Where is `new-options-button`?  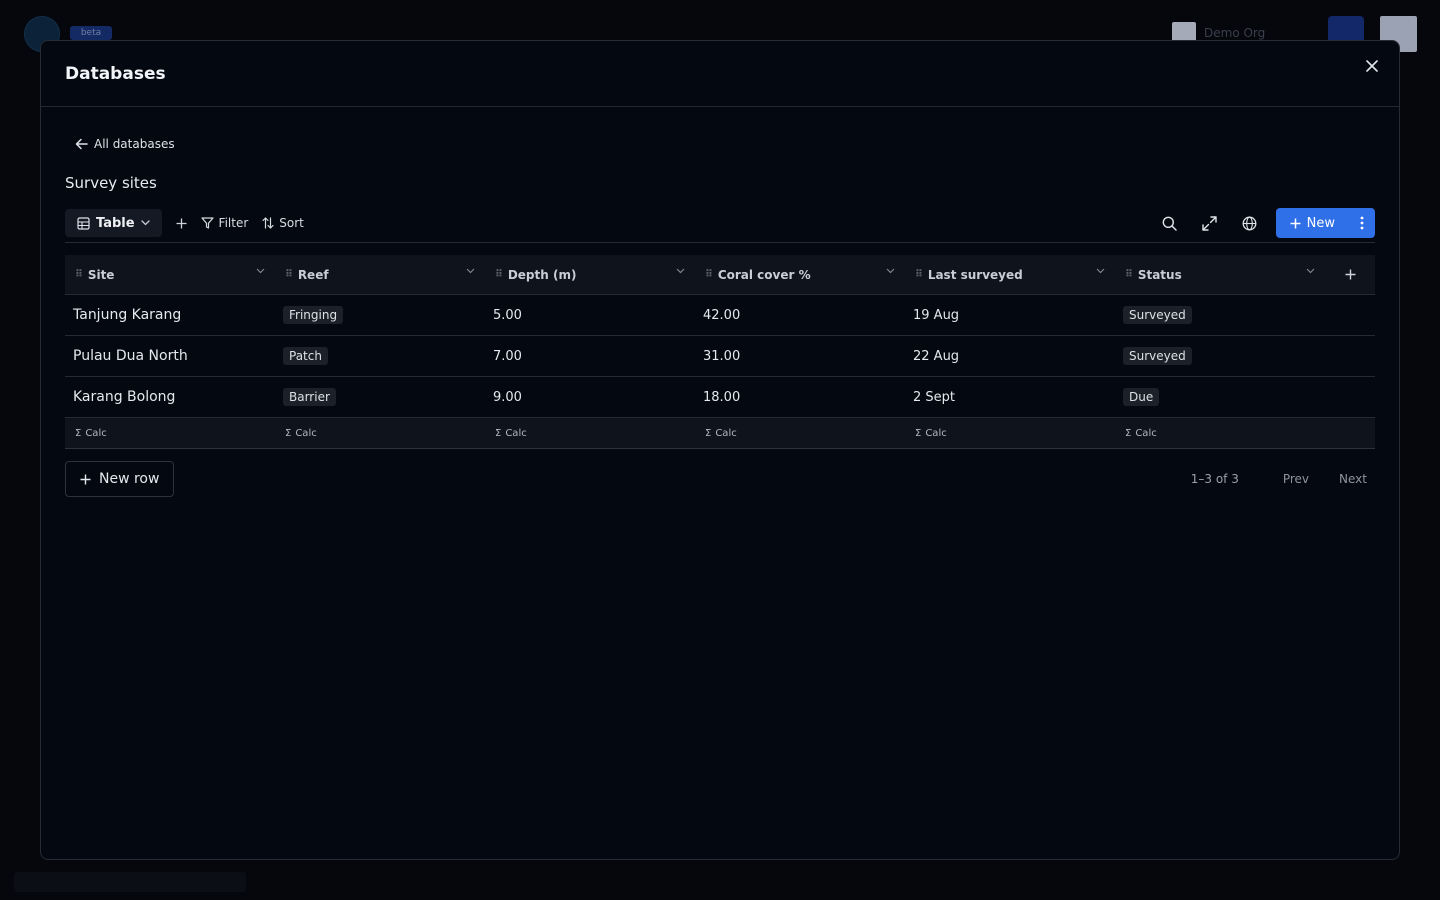 new-options-button is located at coordinates (1362, 223).